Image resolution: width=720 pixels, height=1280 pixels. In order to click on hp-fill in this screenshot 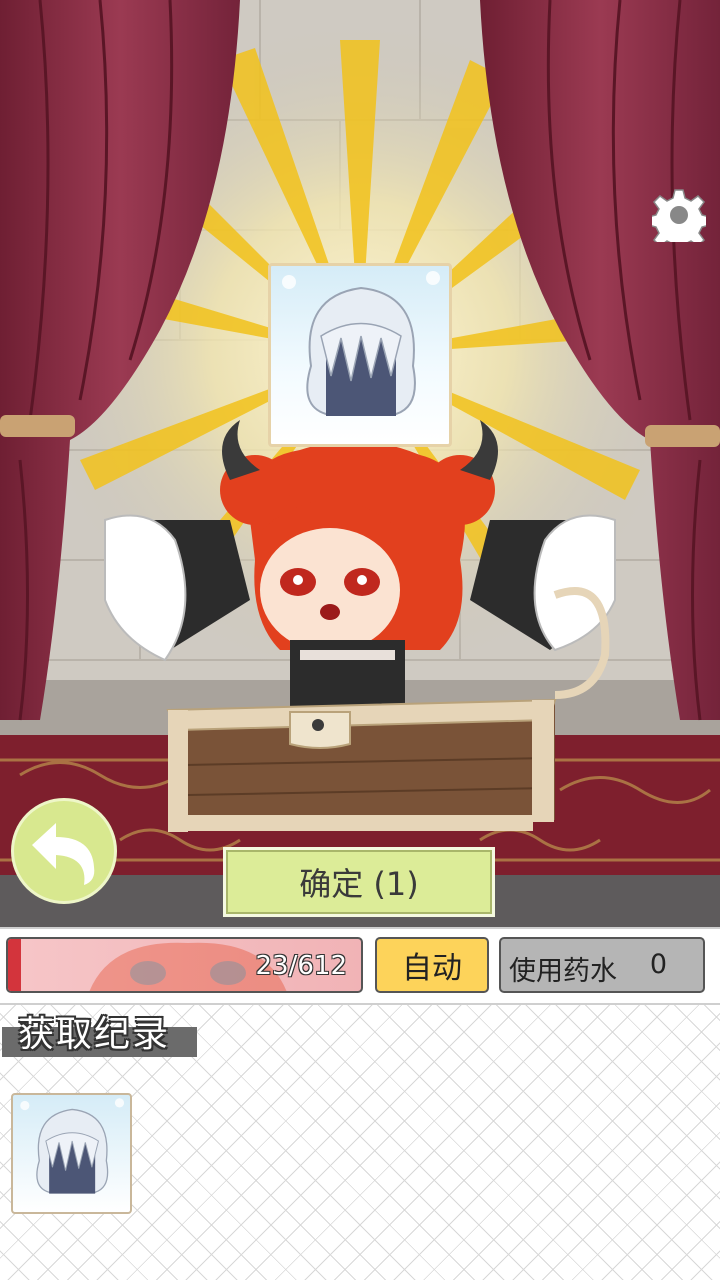, I will do `click(15, 965)`.